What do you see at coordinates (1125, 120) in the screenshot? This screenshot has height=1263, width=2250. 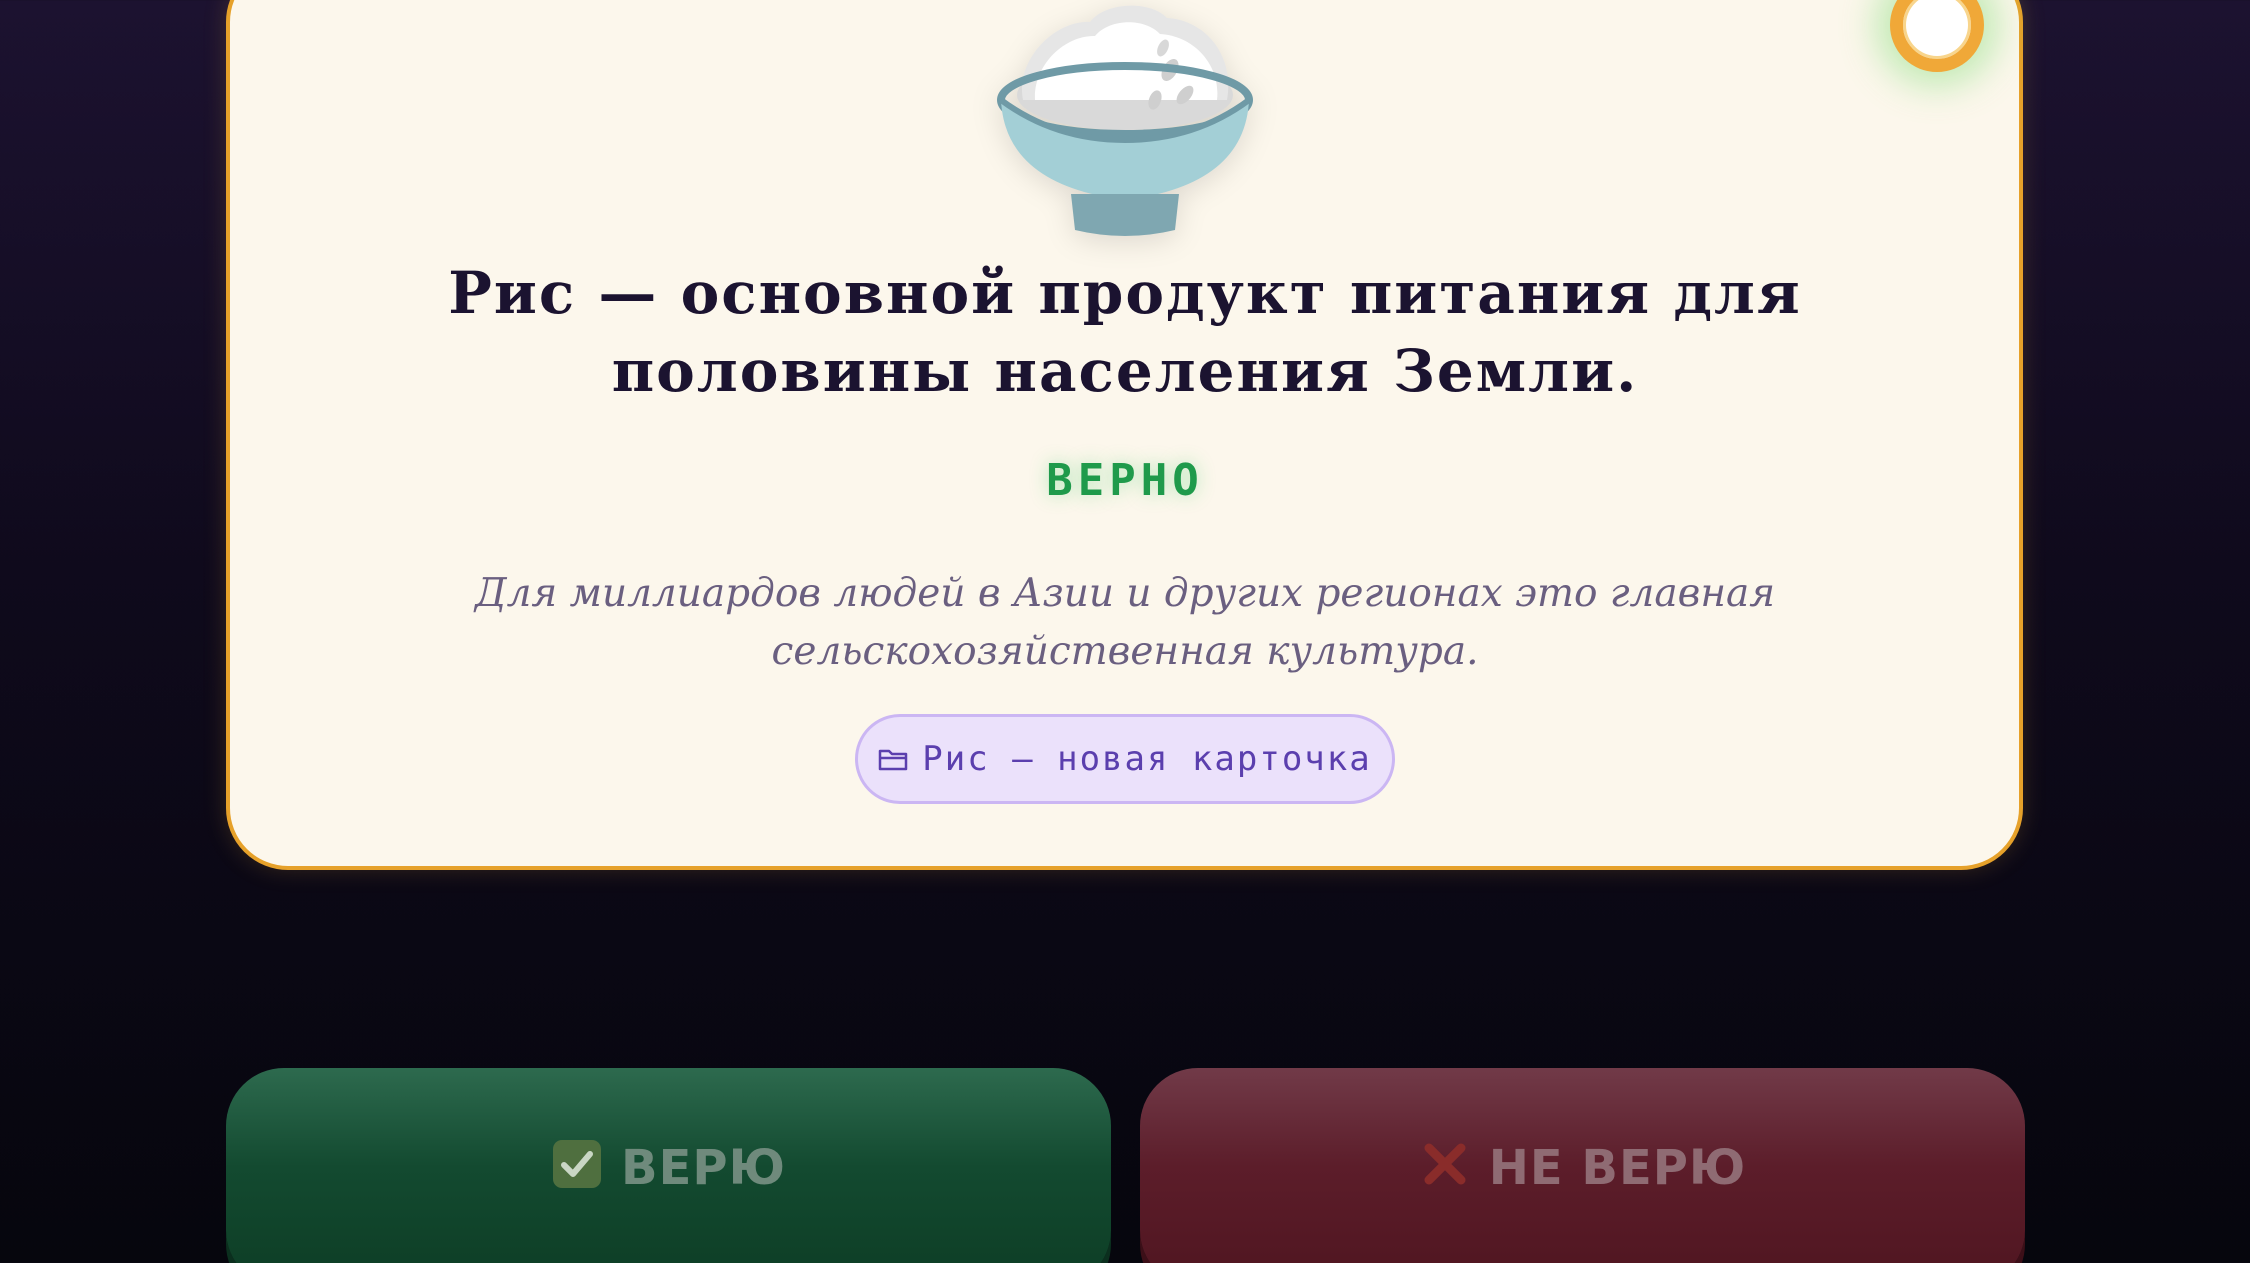 I see `rice-bowl-icon` at bounding box center [1125, 120].